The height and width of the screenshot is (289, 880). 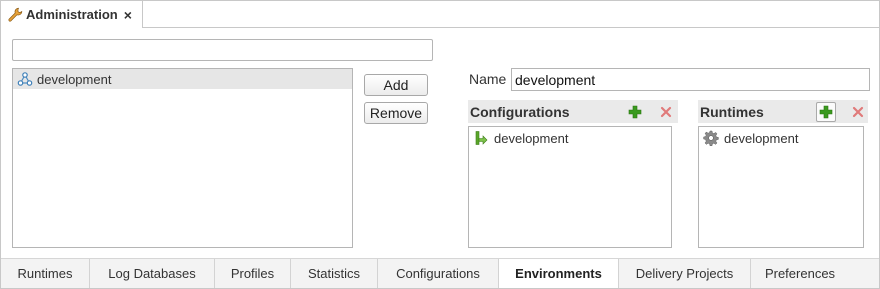 I want to click on tab-profiles: Profiles, so click(x=253, y=273).